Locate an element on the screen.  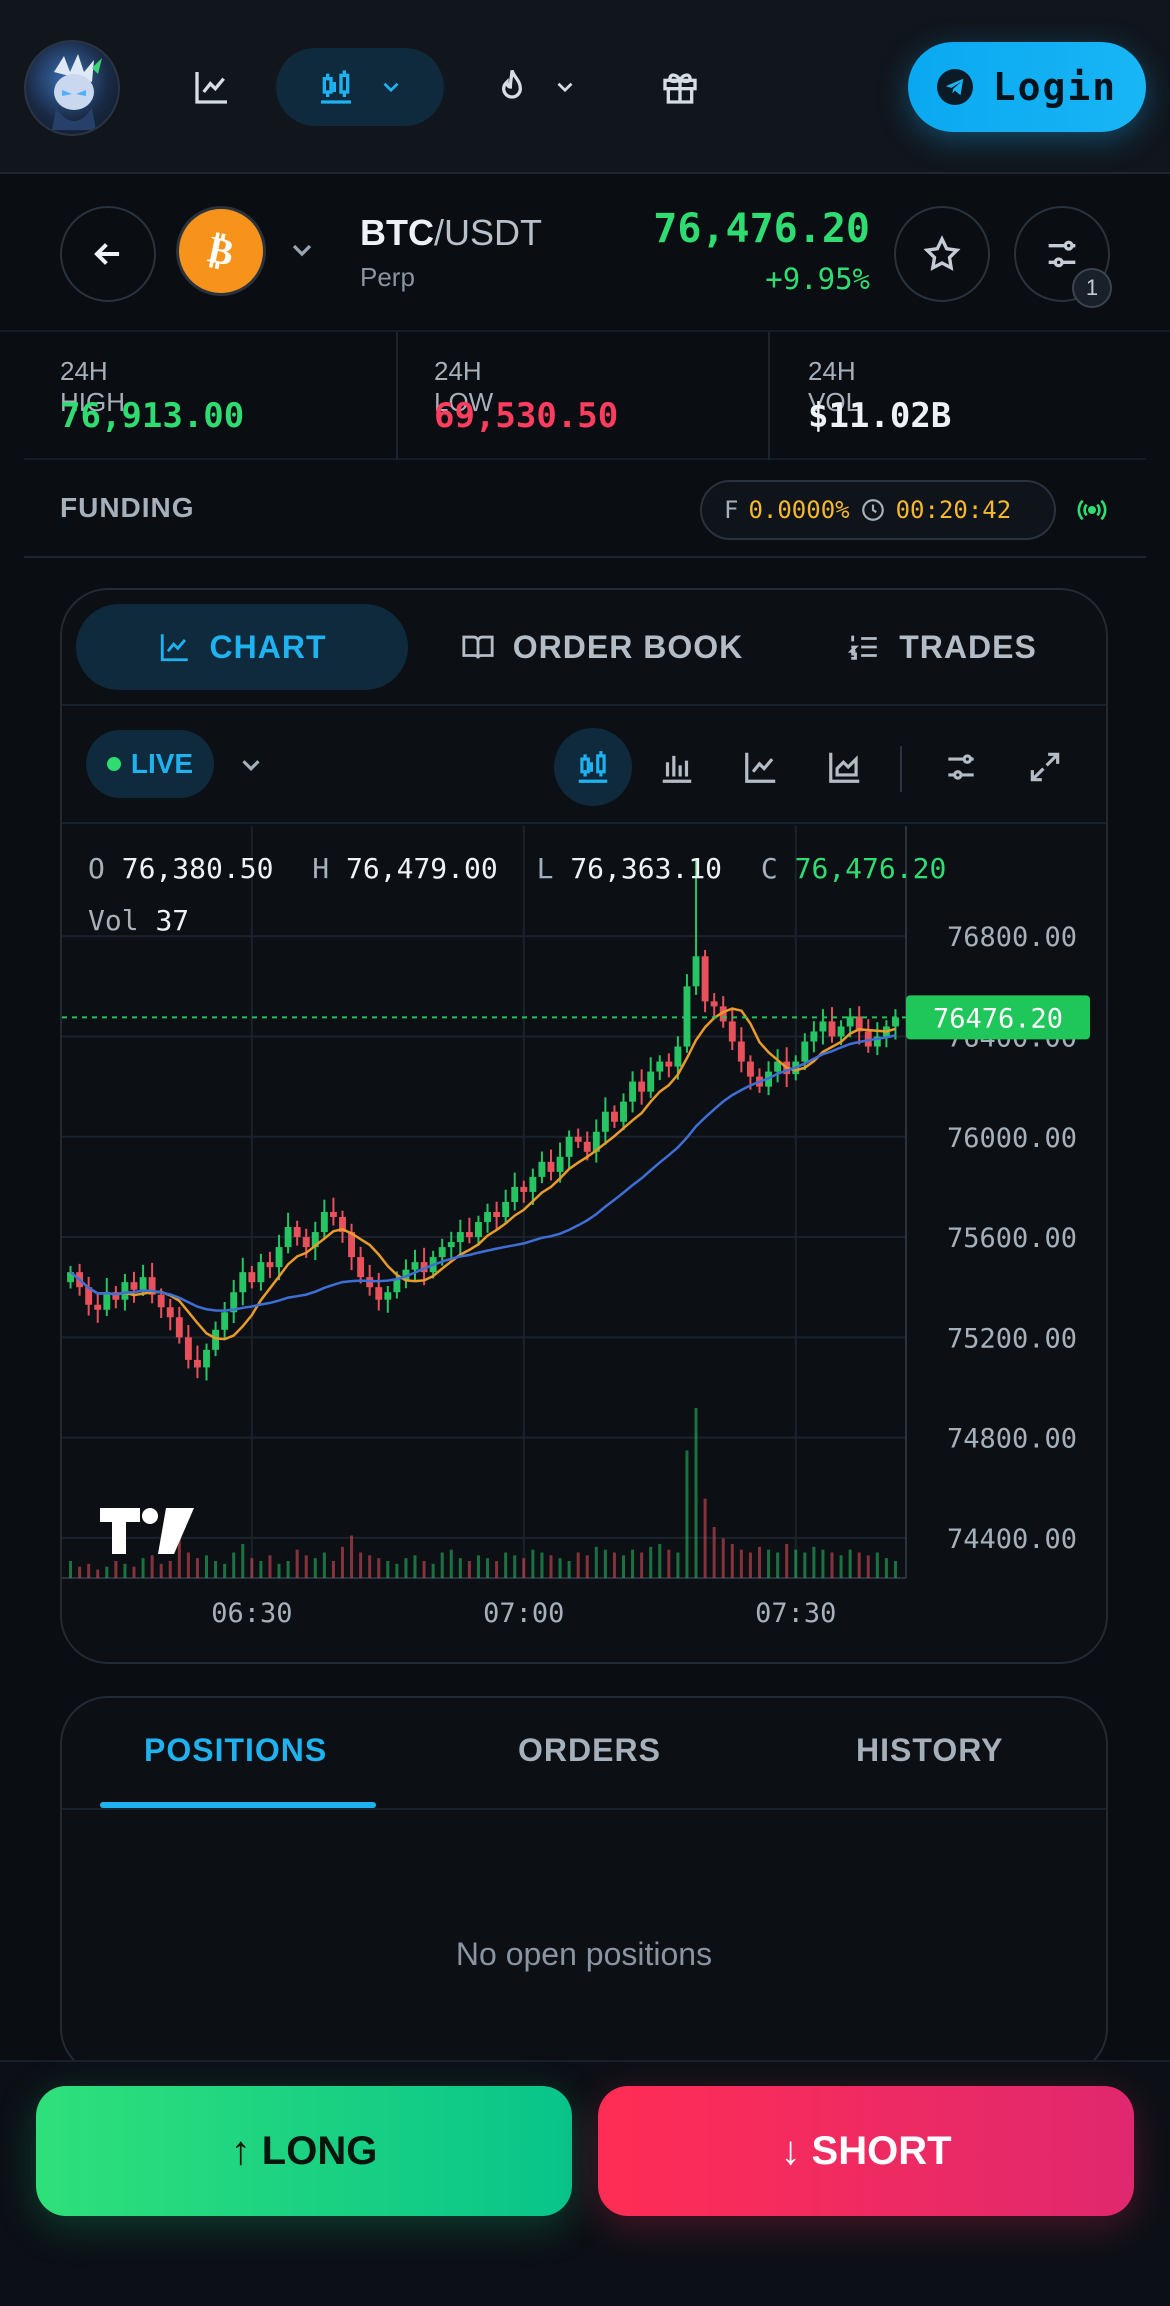
tab-positions: POSITIONS is located at coordinates (235, 1750).